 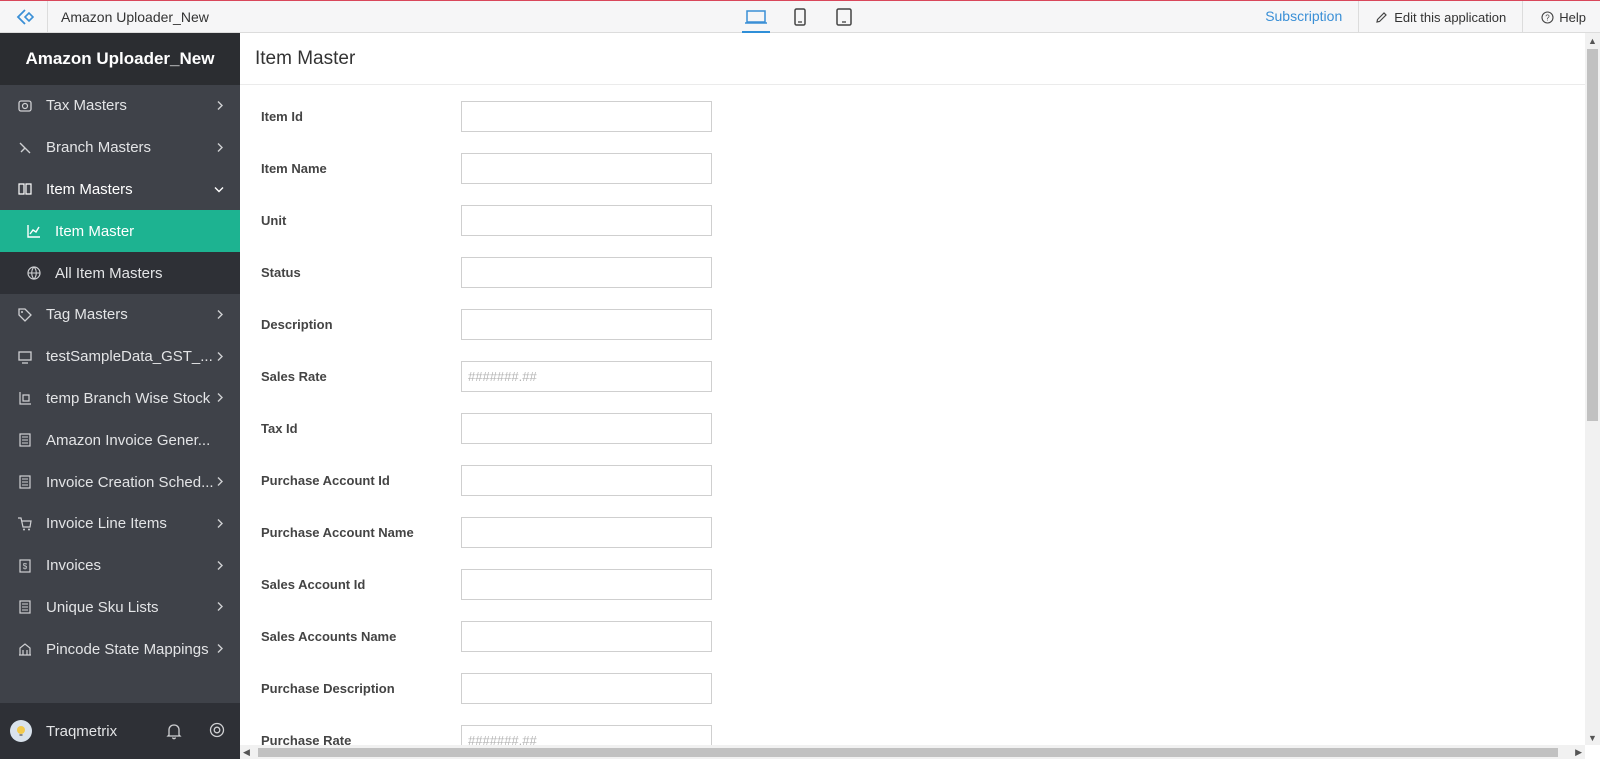 What do you see at coordinates (102, 607) in the screenshot?
I see `sidebar-item-label: Unique Sku Lists` at bounding box center [102, 607].